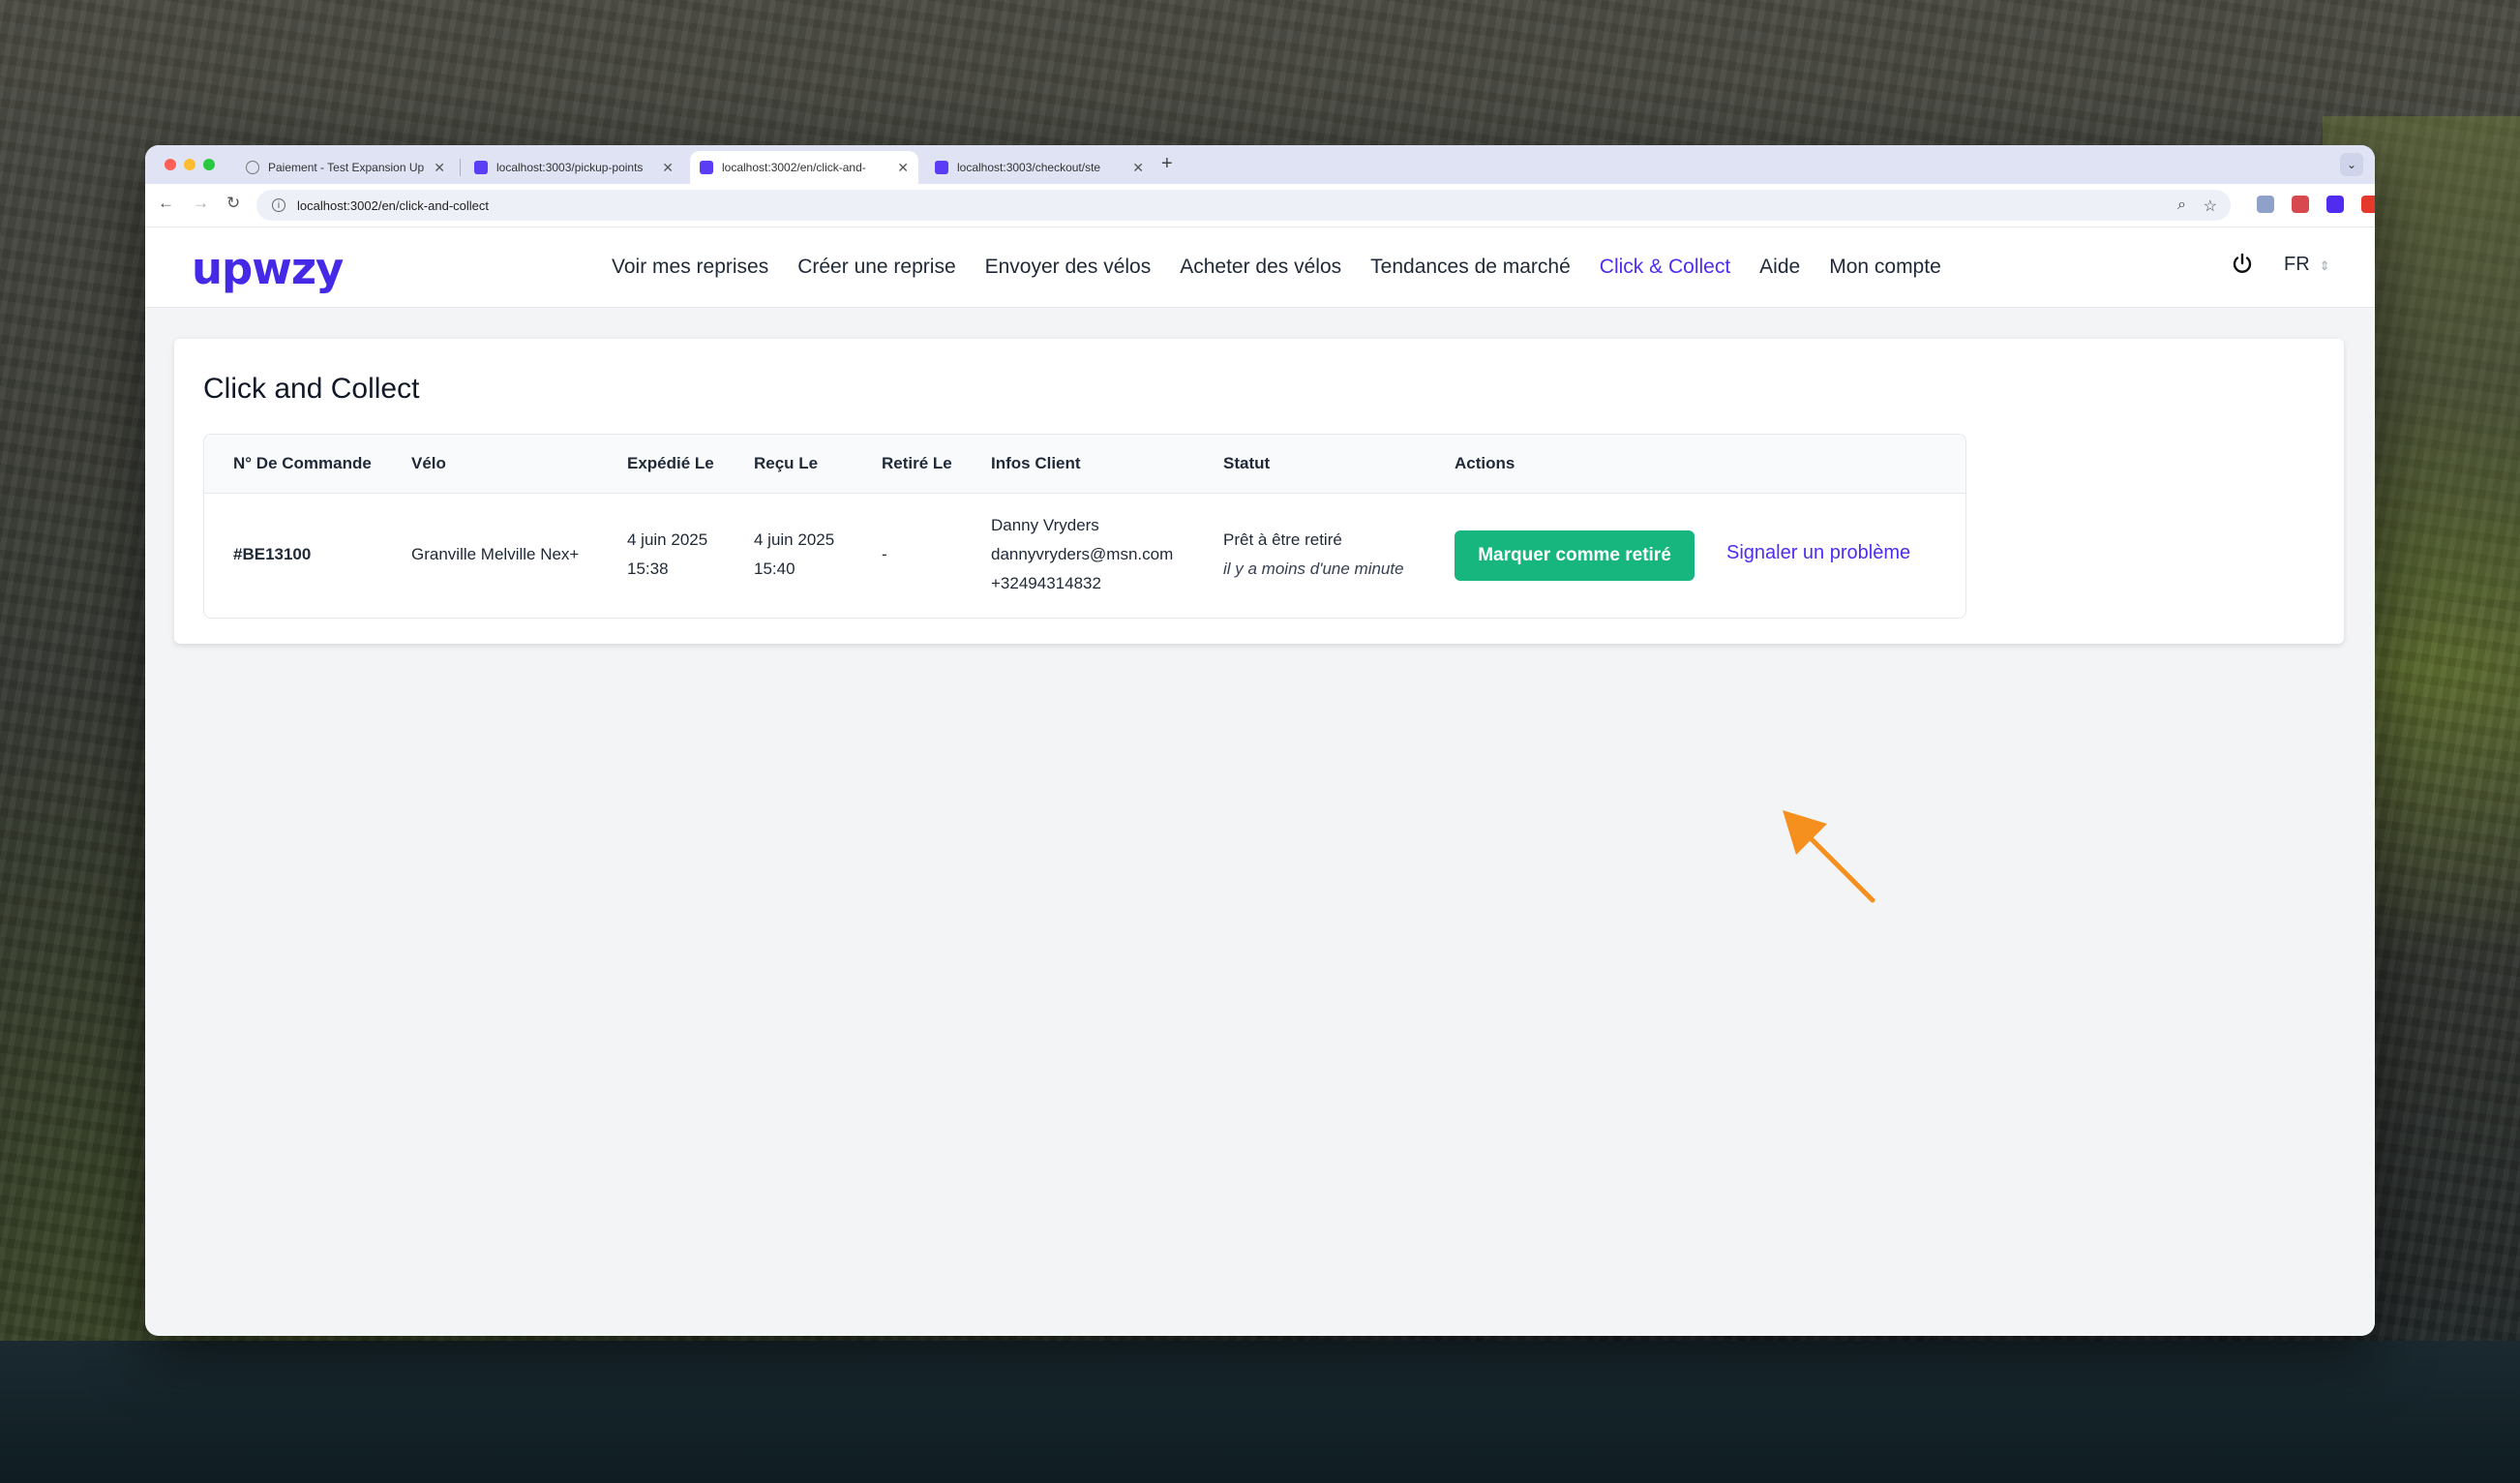 The height and width of the screenshot is (1483, 2520). What do you see at coordinates (1471, 267) in the screenshot?
I see `nav-tendances-de-marche: Tendances de marché` at bounding box center [1471, 267].